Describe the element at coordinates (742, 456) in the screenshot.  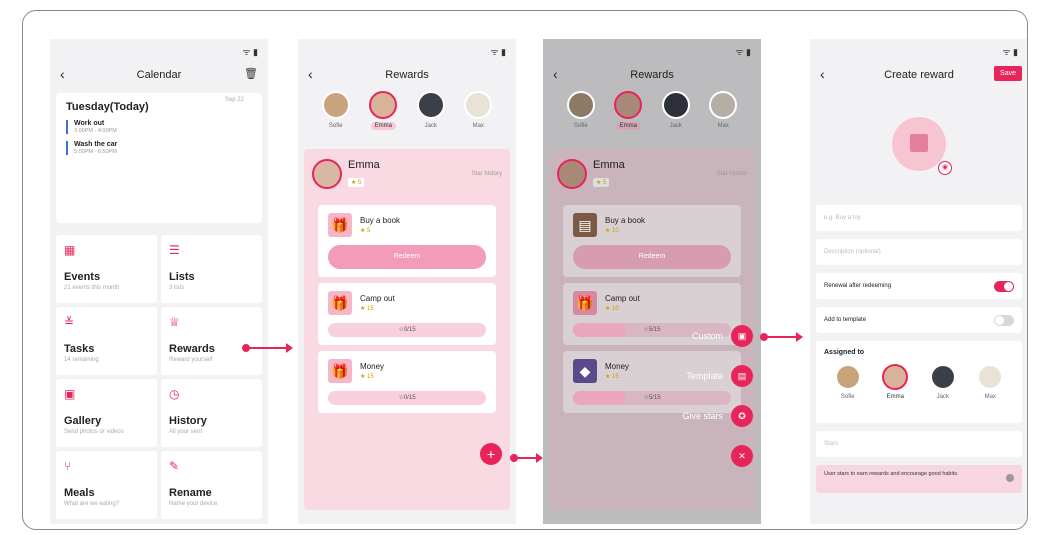
I see `menu-close: ✕` at that location.